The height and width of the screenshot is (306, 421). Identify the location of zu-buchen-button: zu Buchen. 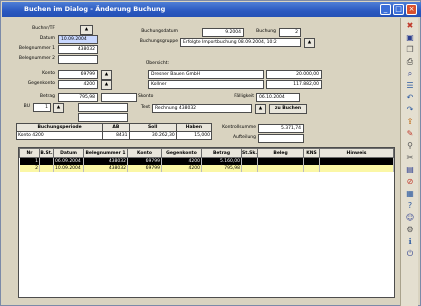
(288, 109).